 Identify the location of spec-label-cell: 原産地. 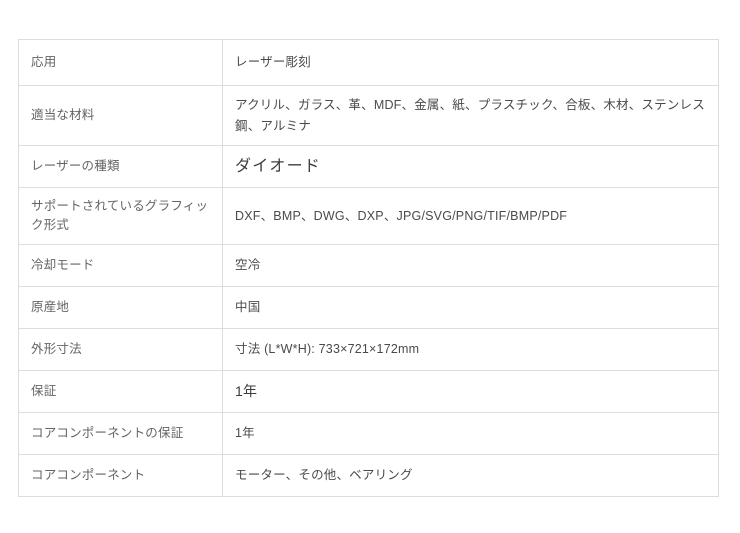
(120, 307).